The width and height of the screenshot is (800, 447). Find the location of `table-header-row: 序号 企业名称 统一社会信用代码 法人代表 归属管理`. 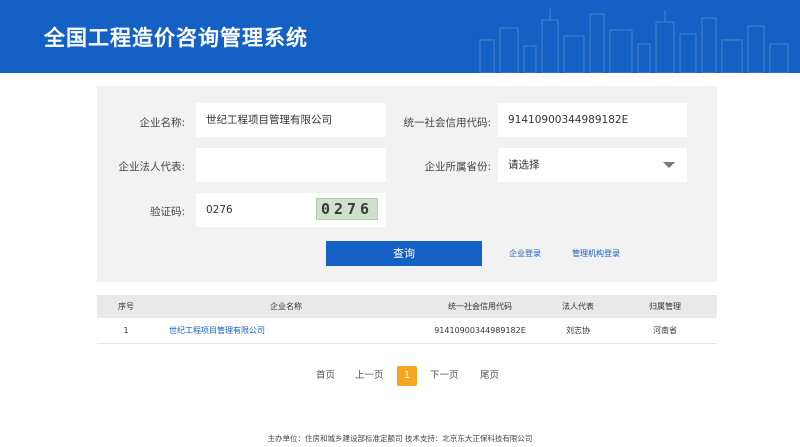

table-header-row: 序号 企业名称 统一社会信用代码 法人代表 归属管理 is located at coordinates (407, 306).